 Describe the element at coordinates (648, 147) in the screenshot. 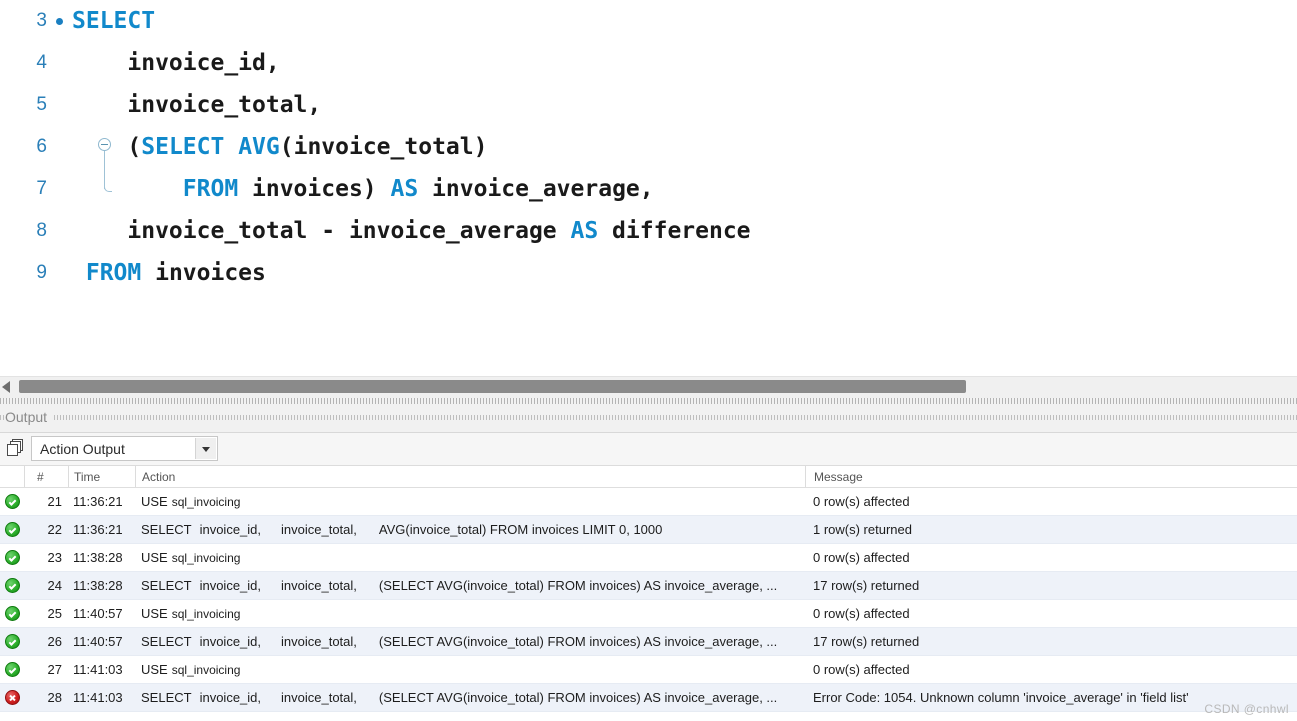

I see `code-line: 6 (SELECT AVG(invoice_total)` at that location.